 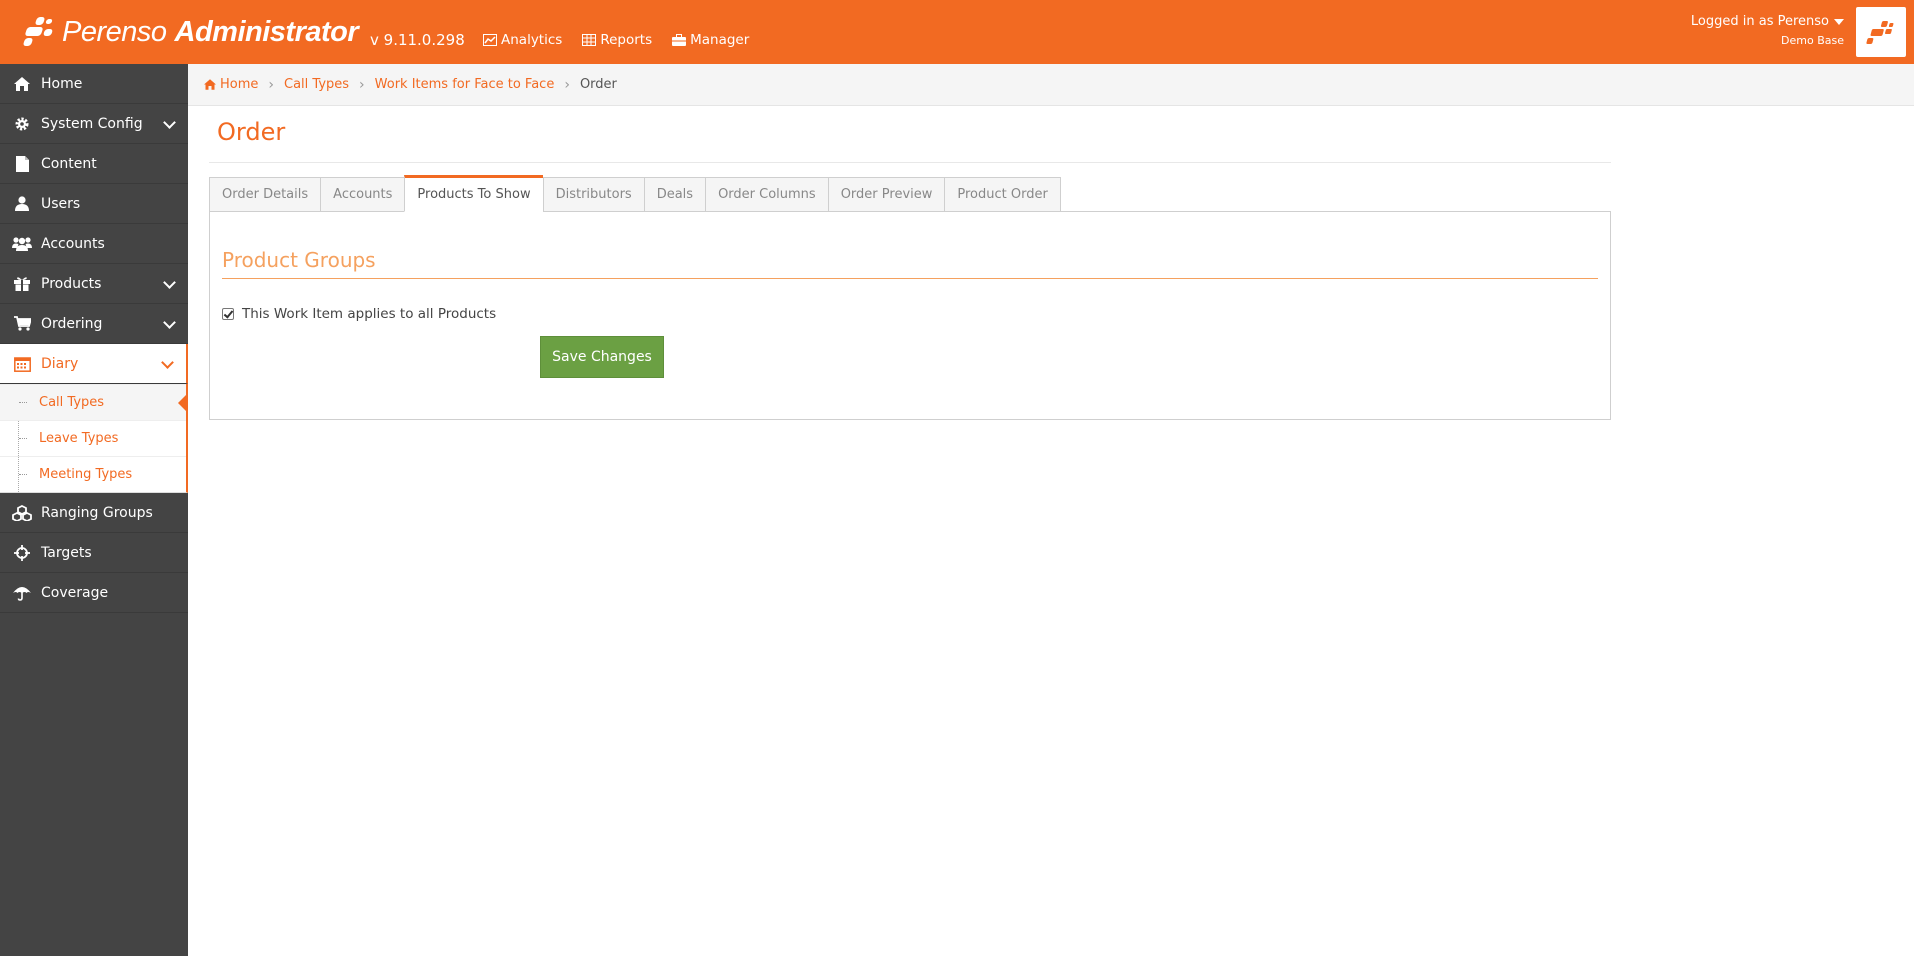 What do you see at coordinates (22, 244) in the screenshot?
I see `users-icon` at bounding box center [22, 244].